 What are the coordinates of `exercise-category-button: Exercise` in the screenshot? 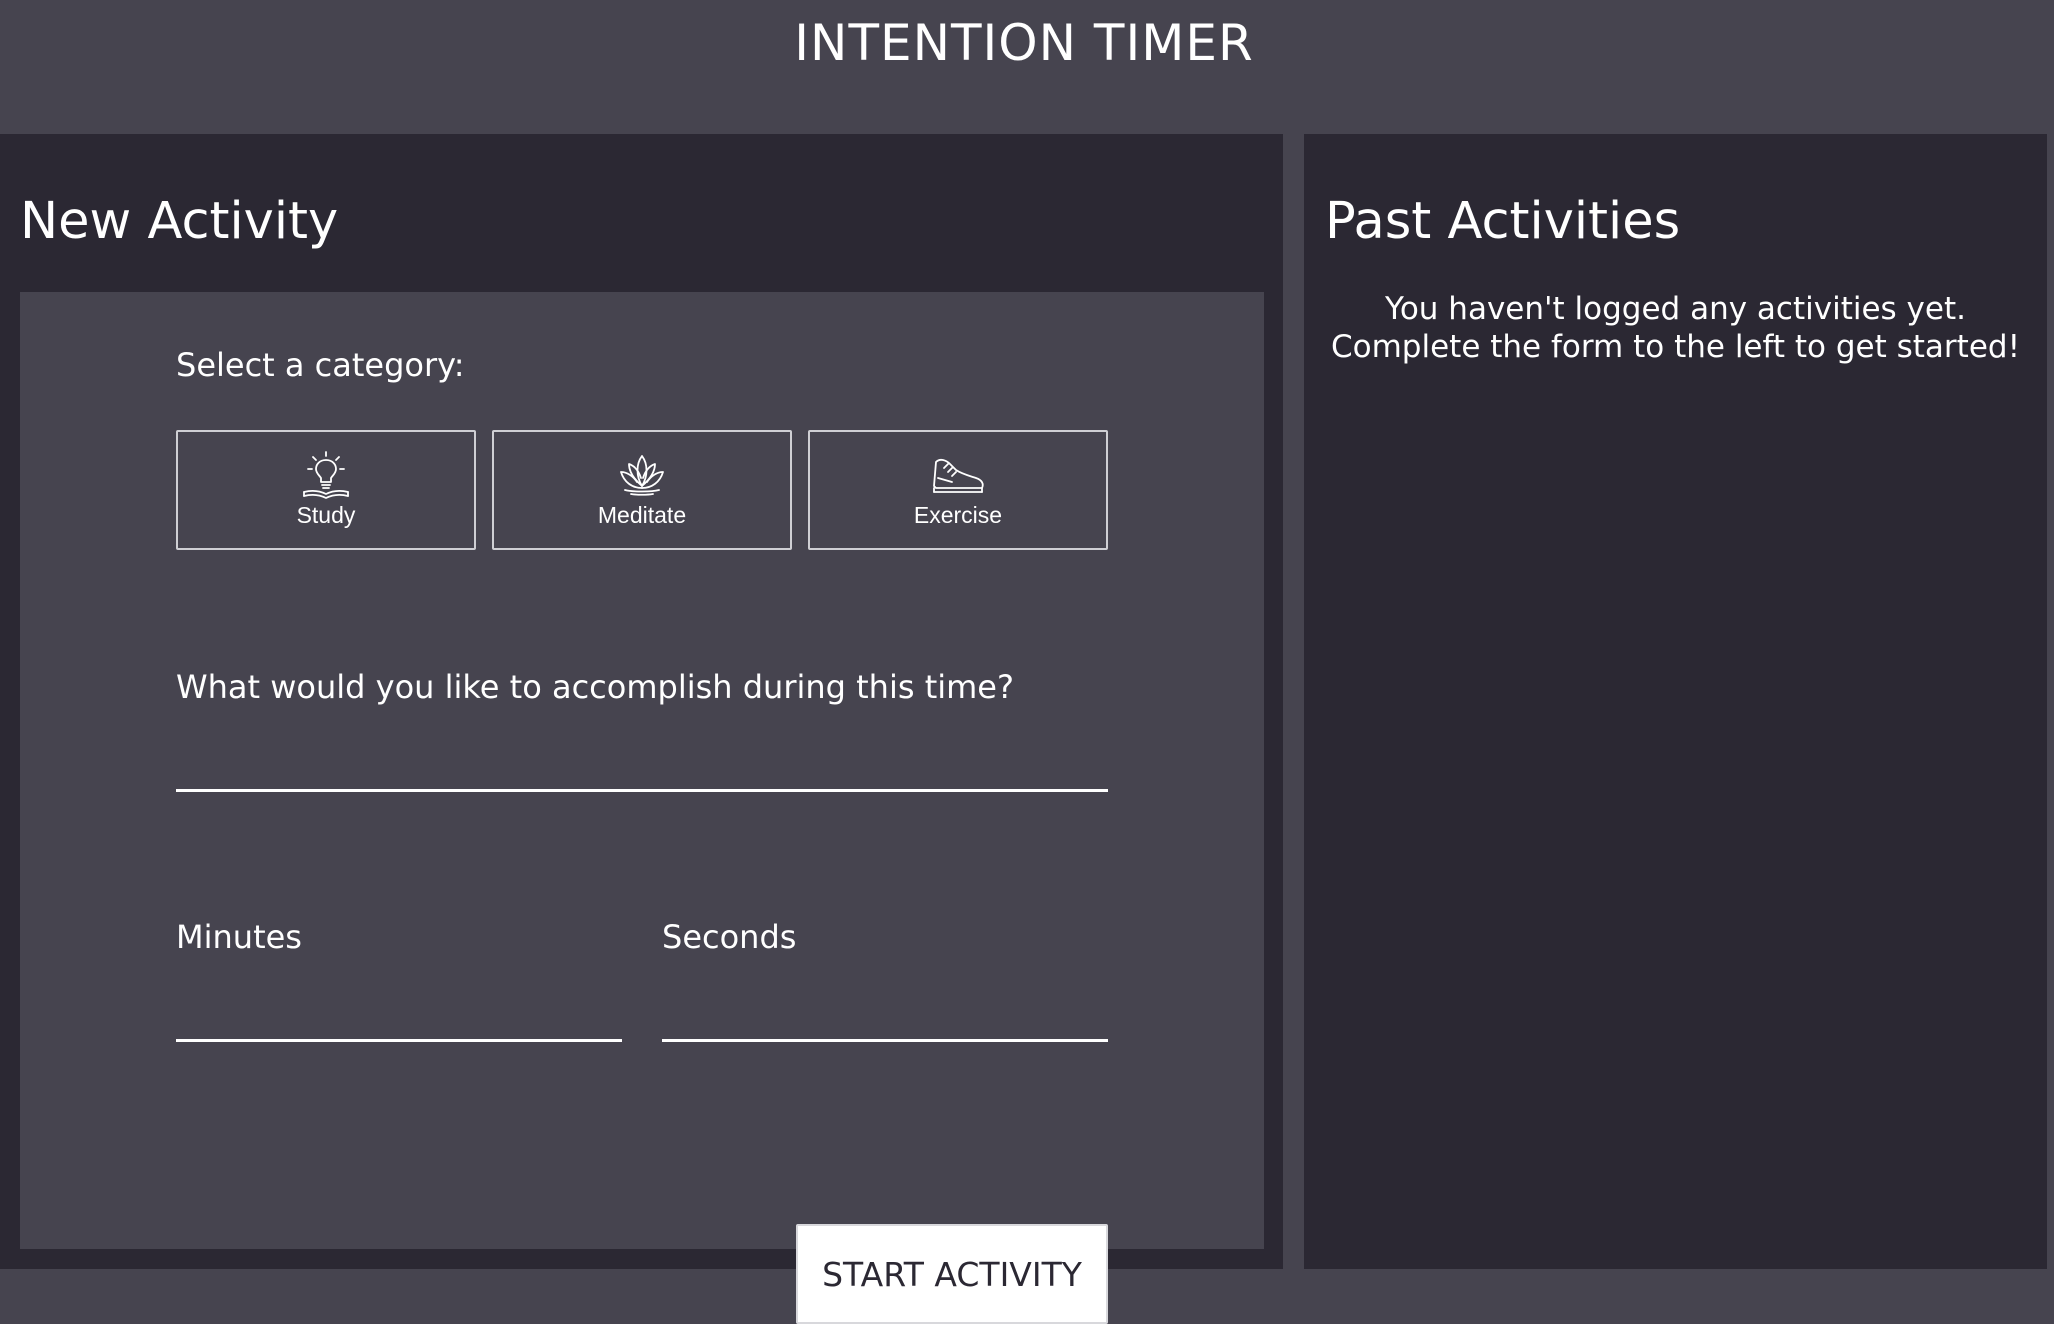 It's located at (958, 490).